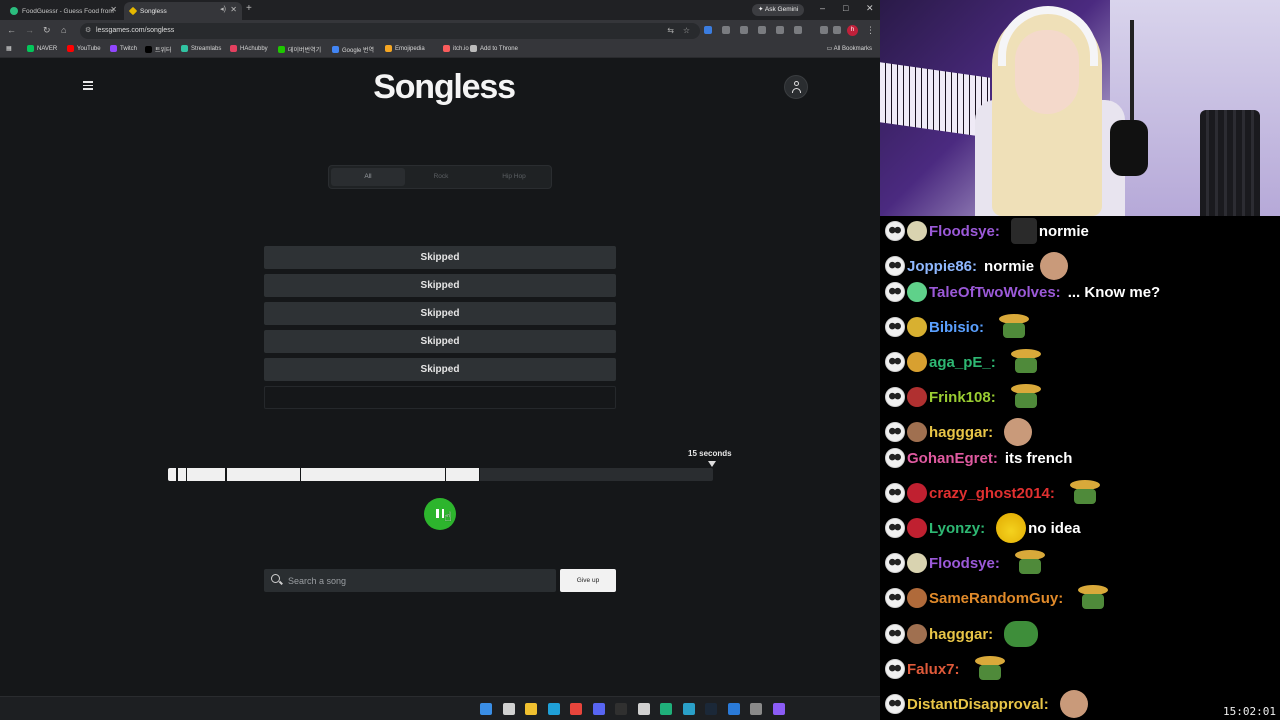  Describe the element at coordinates (553, 709) in the screenshot. I see `edge-icon` at that location.